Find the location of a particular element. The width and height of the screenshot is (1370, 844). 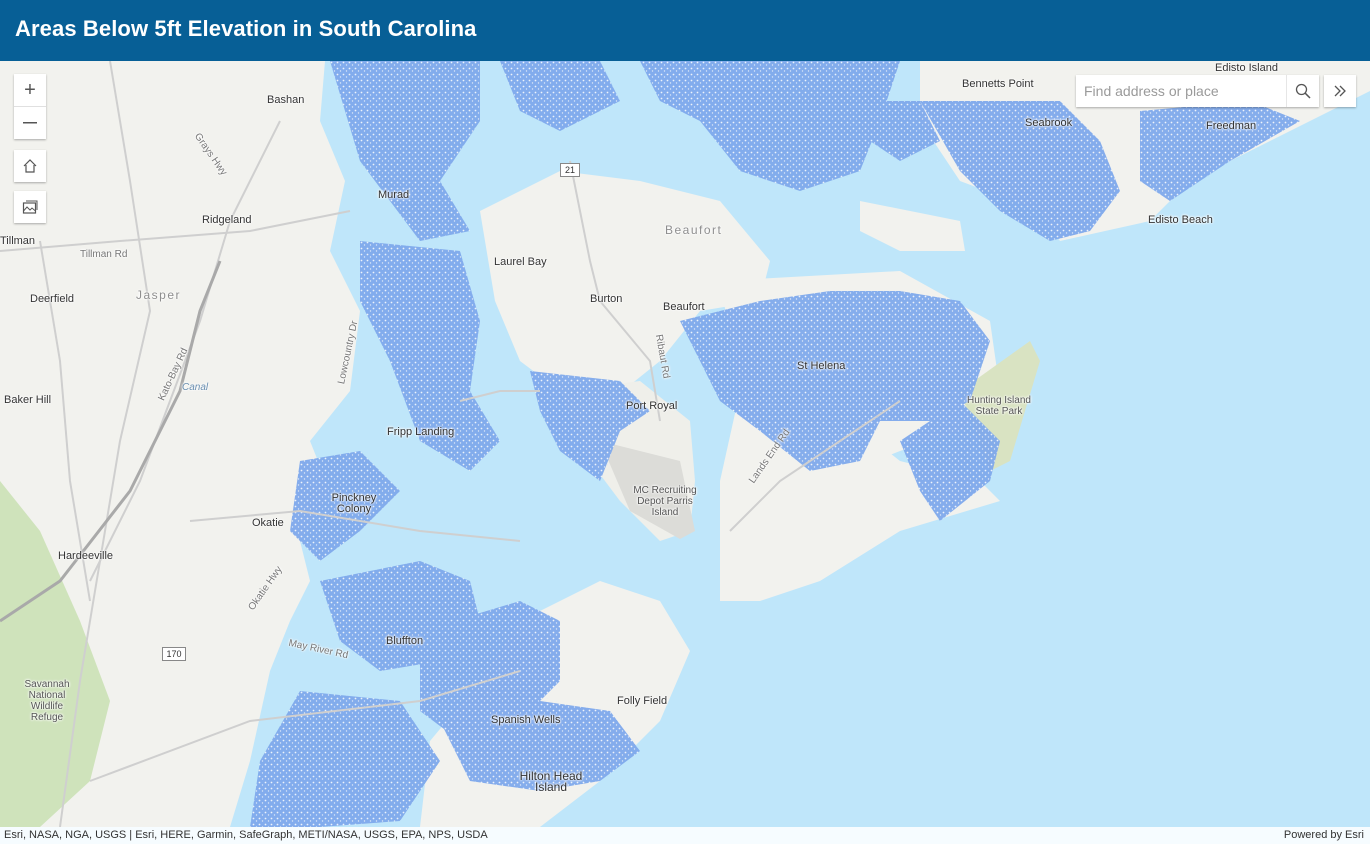

basemap-gallery-icon is located at coordinates (30, 207).